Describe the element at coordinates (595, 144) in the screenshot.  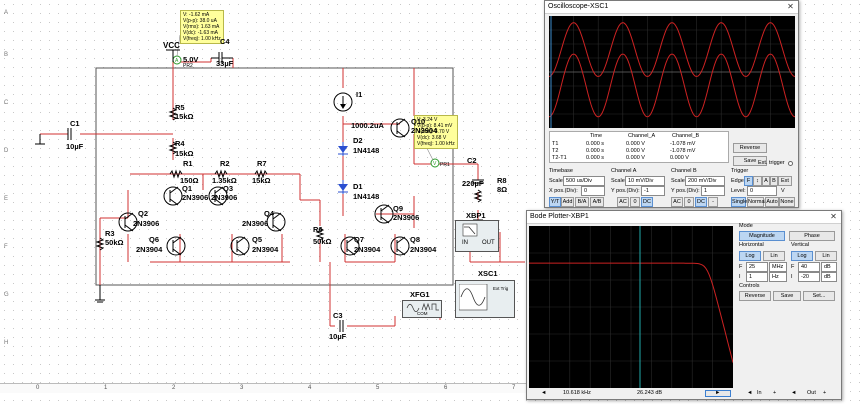
I see `readout-t1-time: 0.000 s` at that location.